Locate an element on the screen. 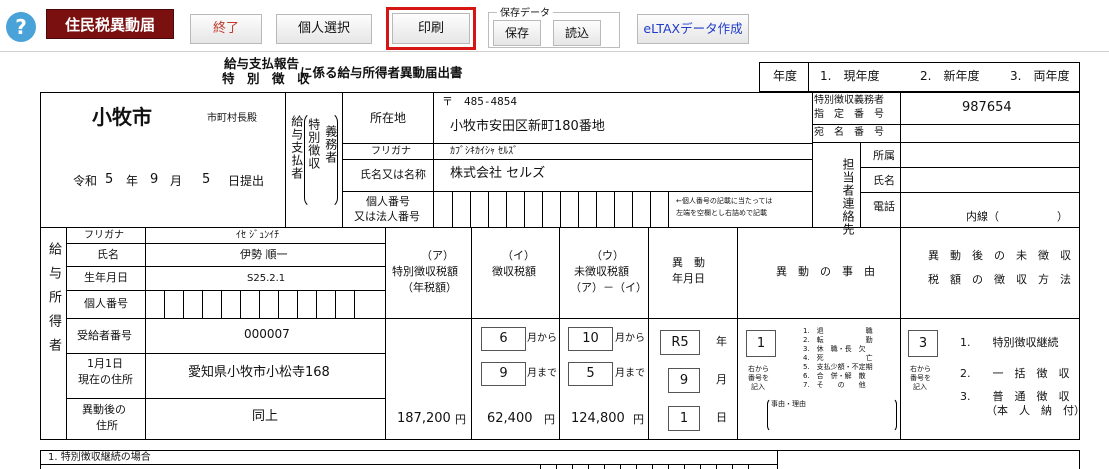  method-option-3-note: （本 人 納 付） is located at coordinates (1035, 410).